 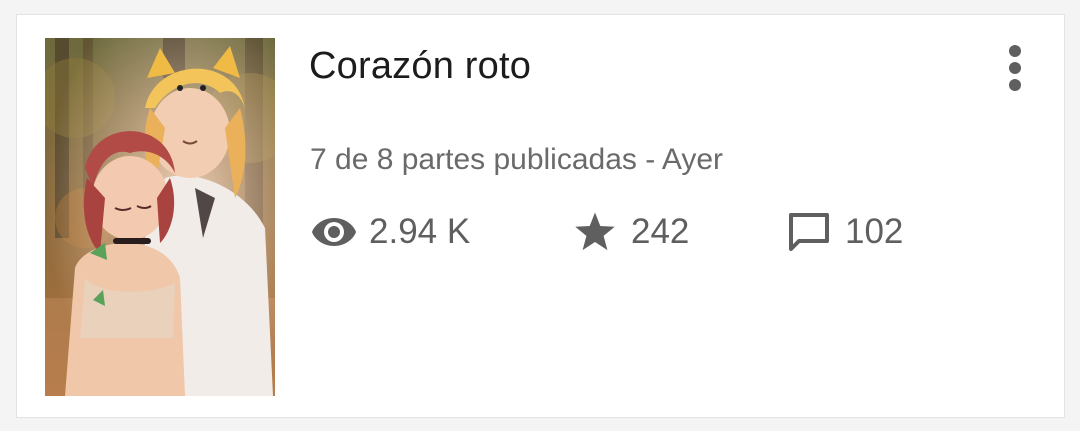 What do you see at coordinates (597, 232) in the screenshot?
I see `star-icon` at bounding box center [597, 232].